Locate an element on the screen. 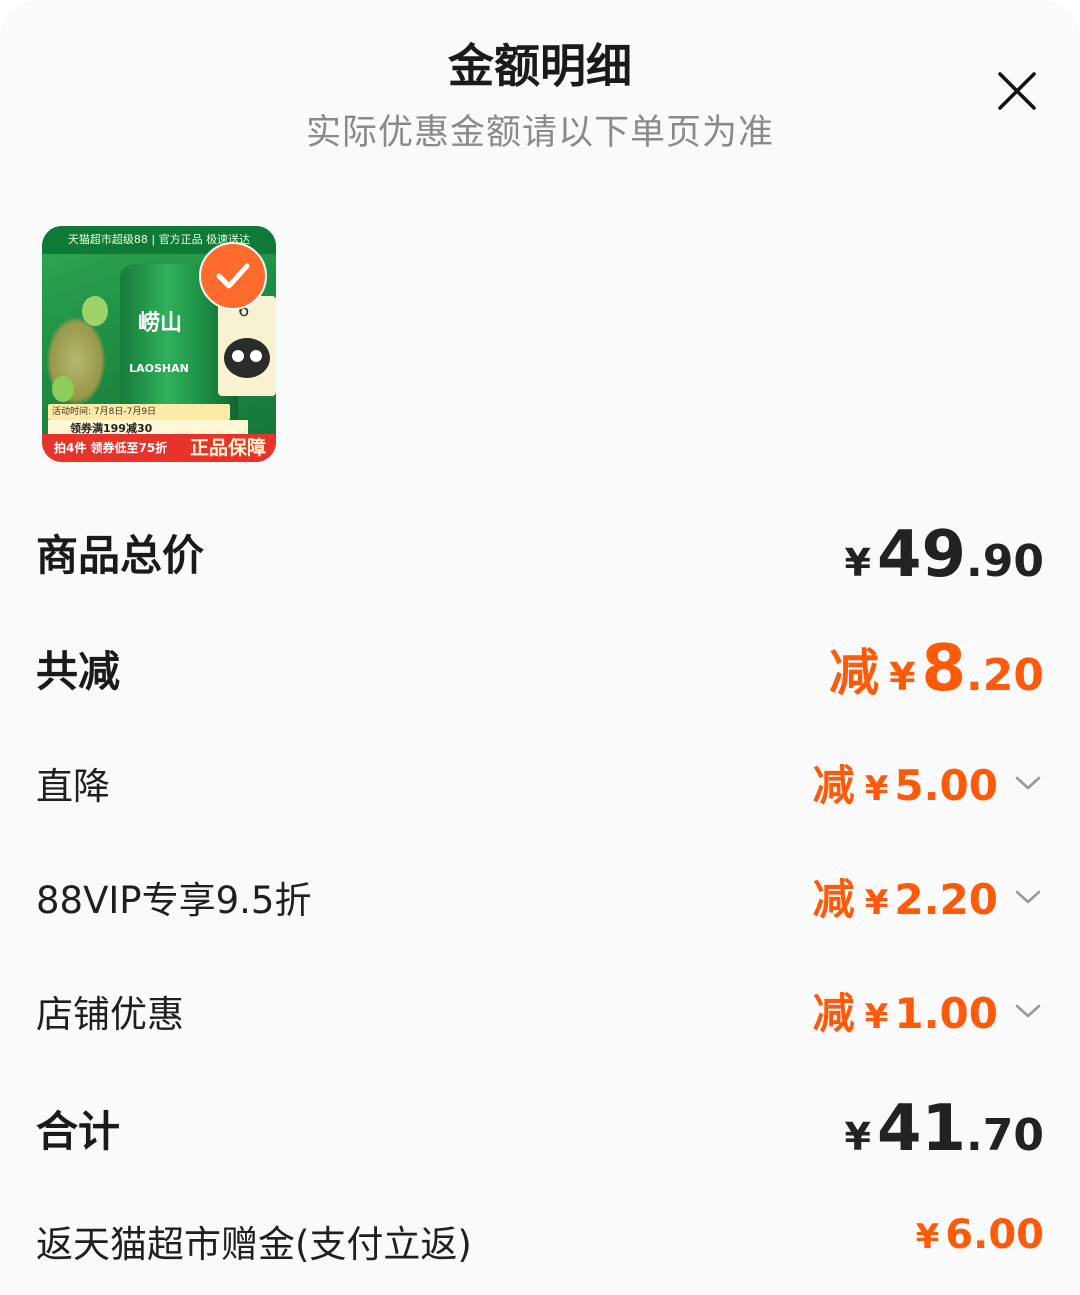 The image size is (1080, 1295). row-direct-discount: 直降 减 ¥ 5.00 is located at coordinates (540, 781).